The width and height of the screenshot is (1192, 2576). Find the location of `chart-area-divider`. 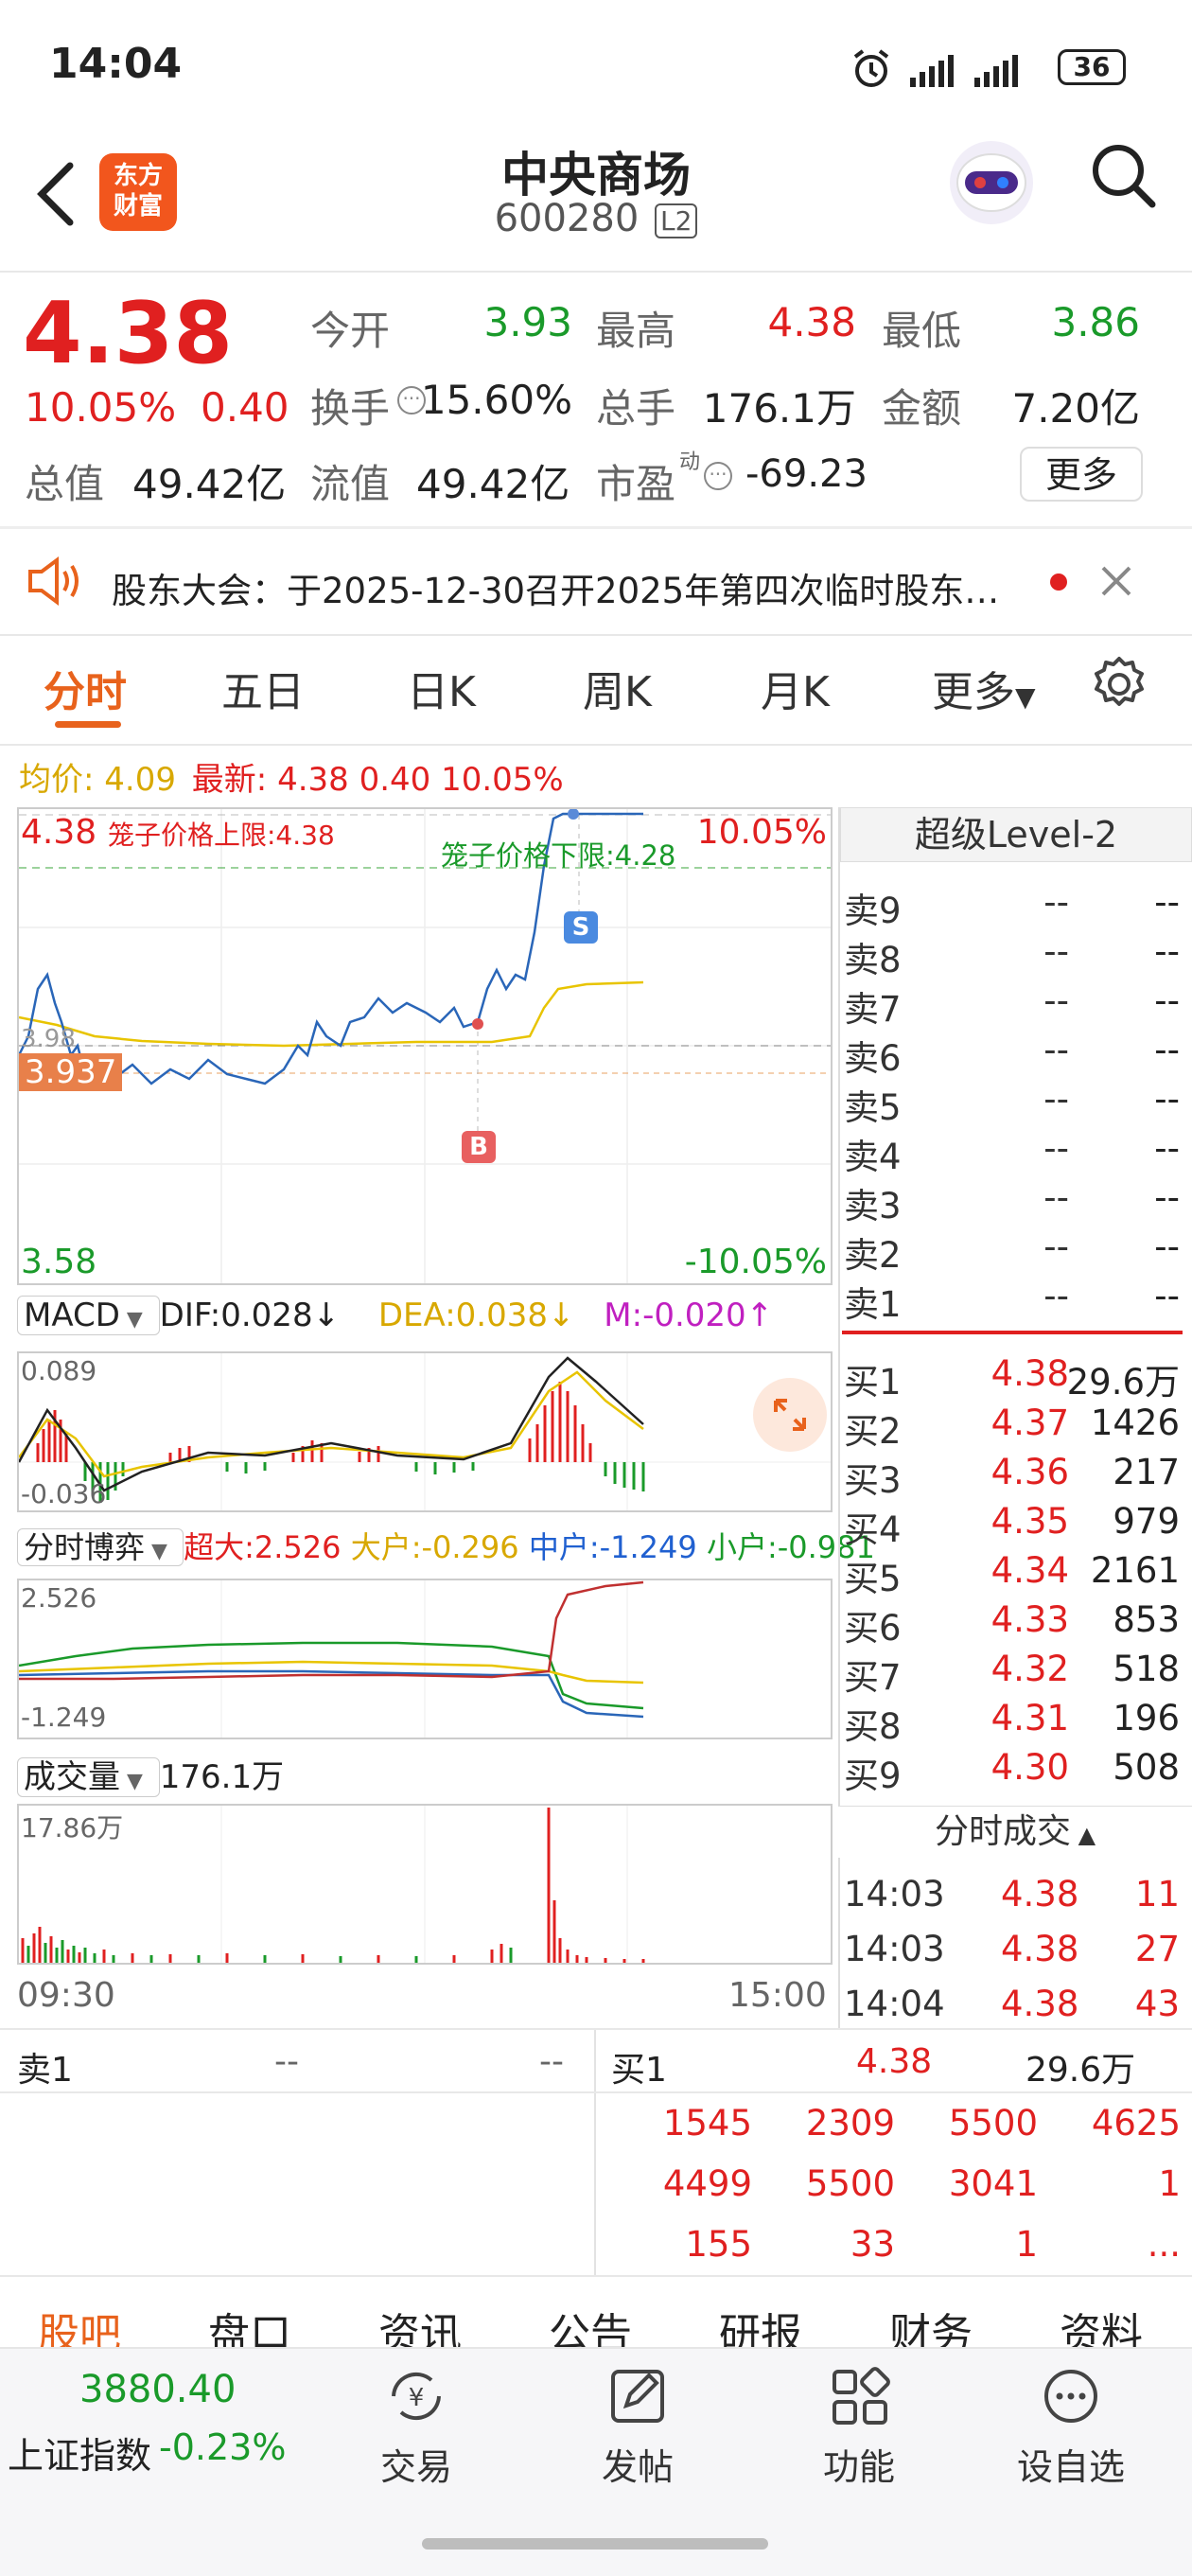

chart-area-divider is located at coordinates (596, 2029).